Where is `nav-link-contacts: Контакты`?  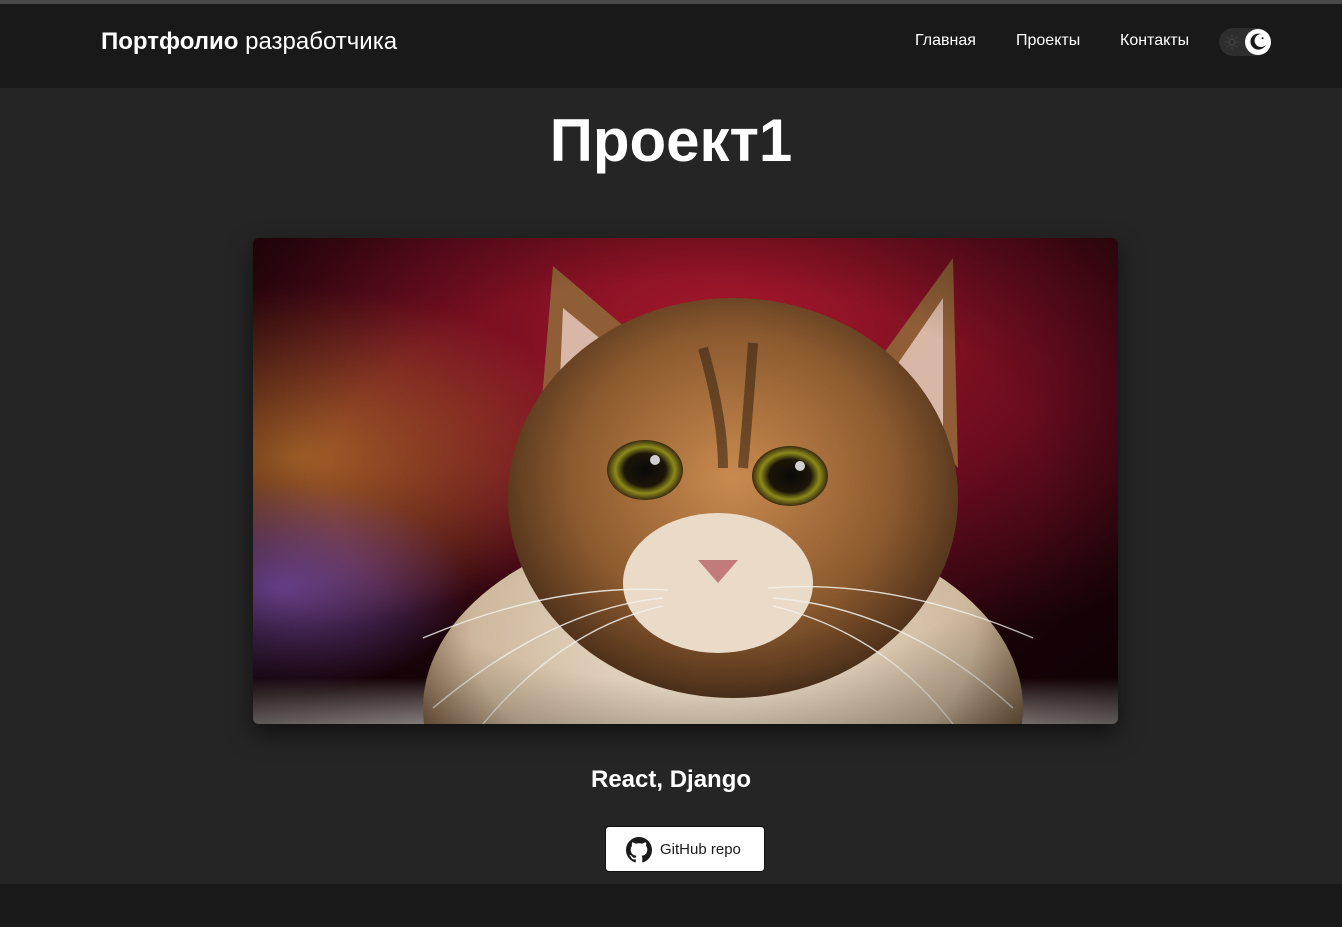
nav-link-contacts: Контакты is located at coordinates (1154, 41).